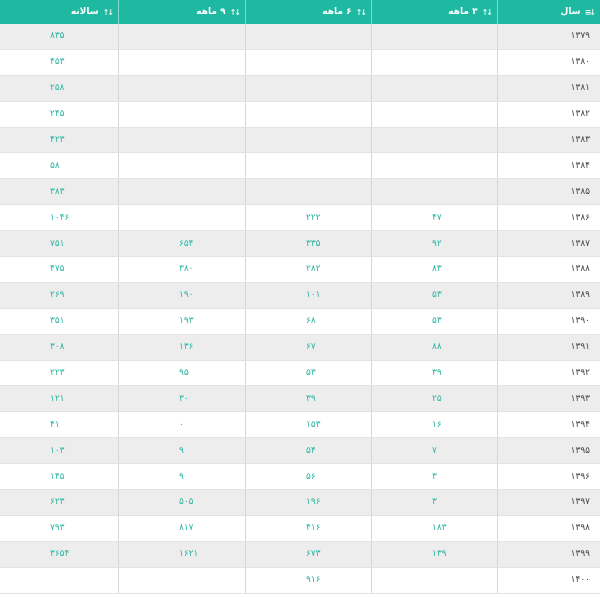  I want to click on cell-year: ۱۳۹۶, so click(548, 477).